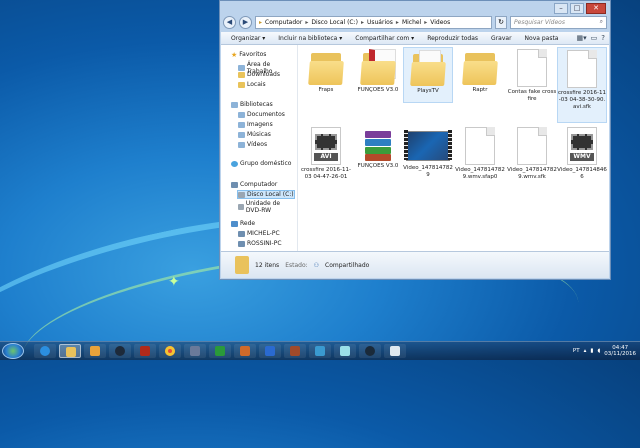  I want to click on nav-item-music: Músicas, so click(254, 134).